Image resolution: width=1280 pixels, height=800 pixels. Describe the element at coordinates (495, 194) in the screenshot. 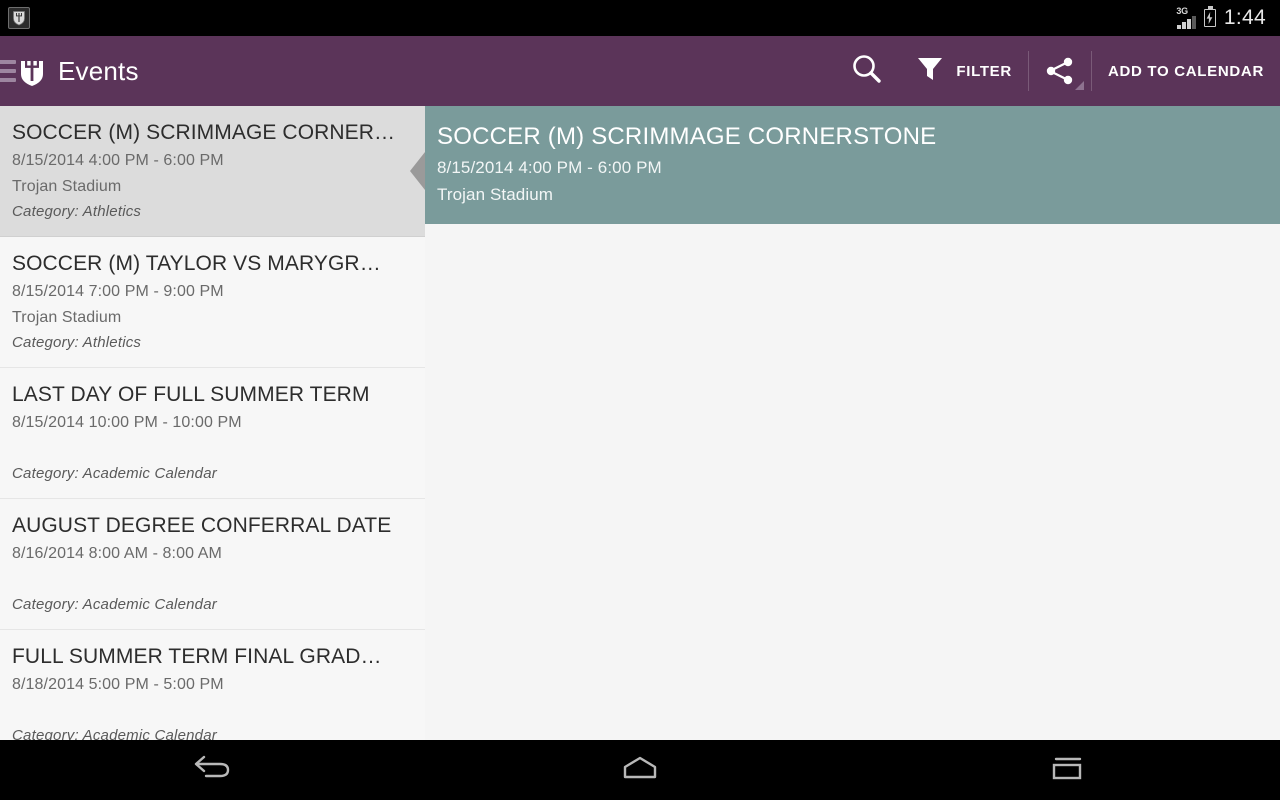

I see `detail-location: Trojan Stadium` at that location.